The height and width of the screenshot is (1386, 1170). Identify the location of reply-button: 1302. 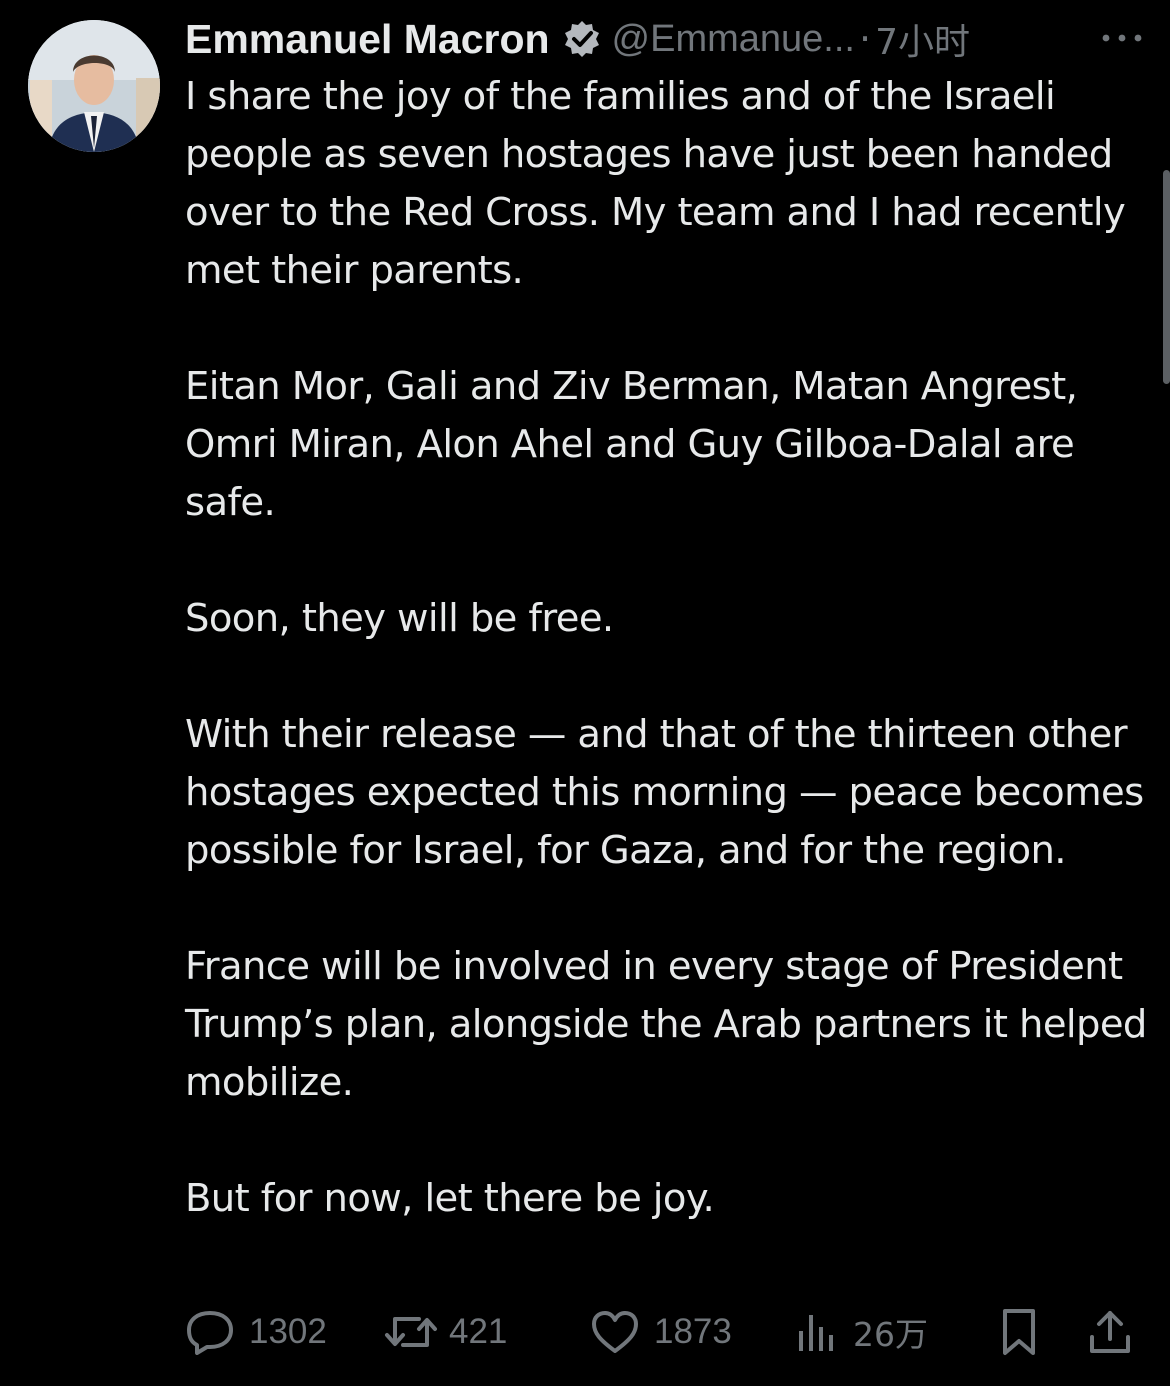
(256, 1332).